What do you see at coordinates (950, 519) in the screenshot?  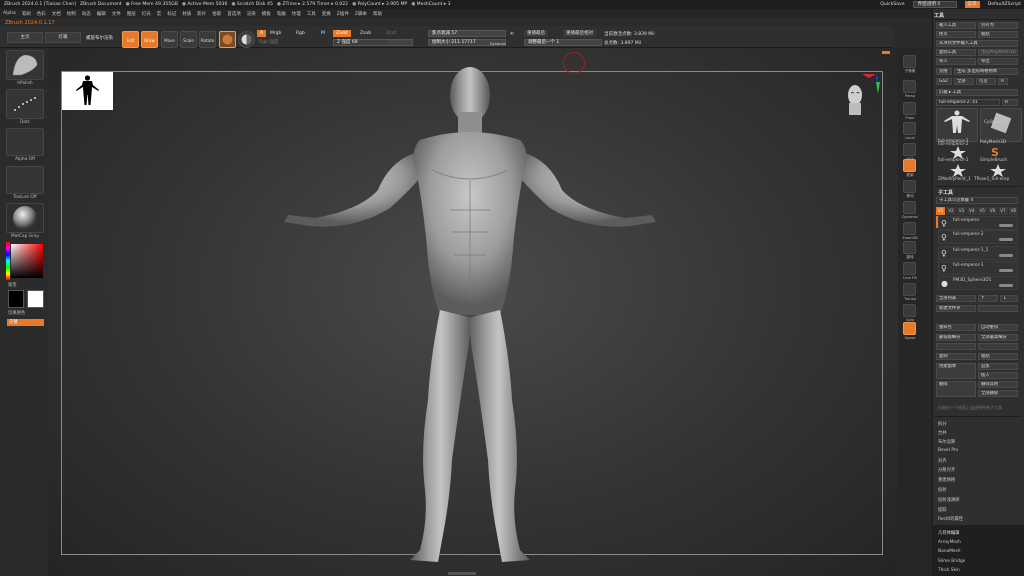 I see `pro-attrs-button: Restlt的属性` at bounding box center [950, 519].